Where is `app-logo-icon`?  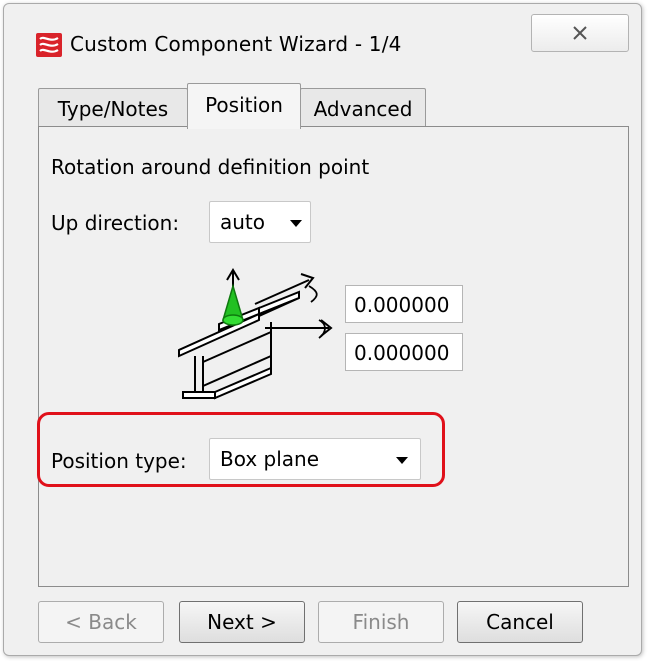 app-logo-icon is located at coordinates (49, 45).